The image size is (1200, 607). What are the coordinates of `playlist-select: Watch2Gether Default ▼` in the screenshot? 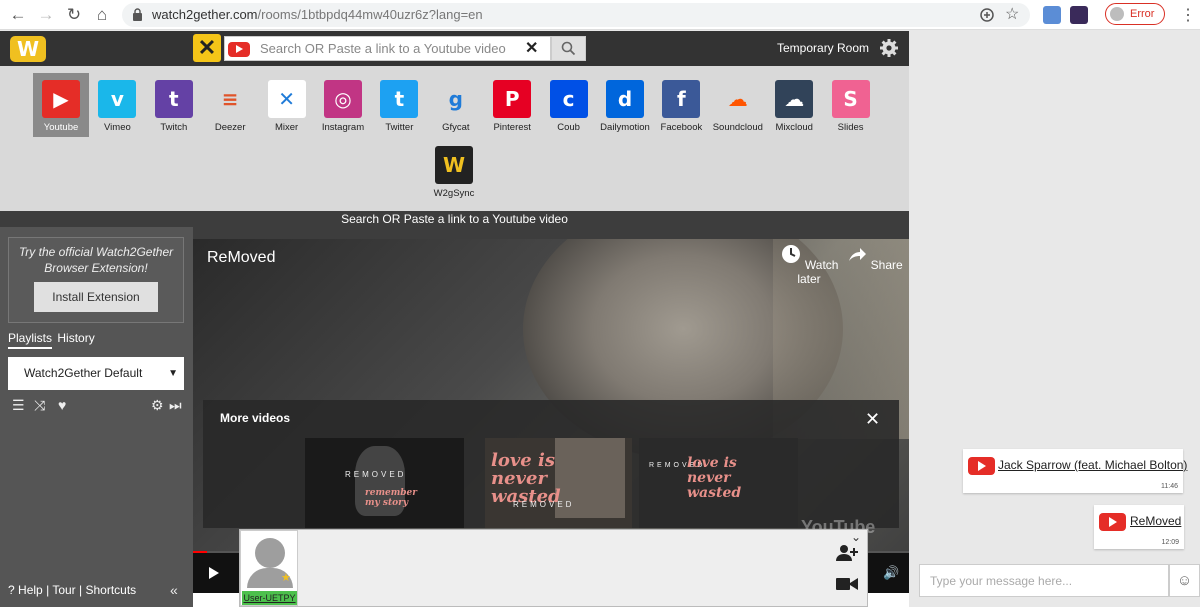 It's located at (96, 373).